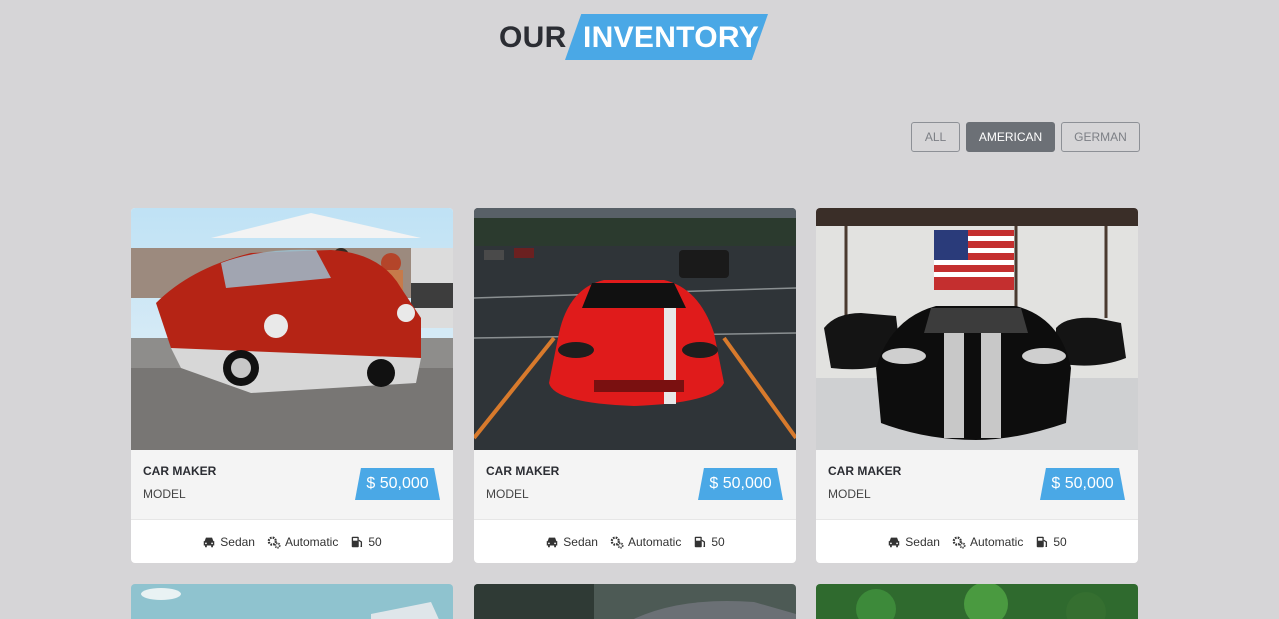 This screenshot has height=619, width=1279. I want to click on filter-bar: ALL AMERICAN GERMAN, so click(1025, 137).